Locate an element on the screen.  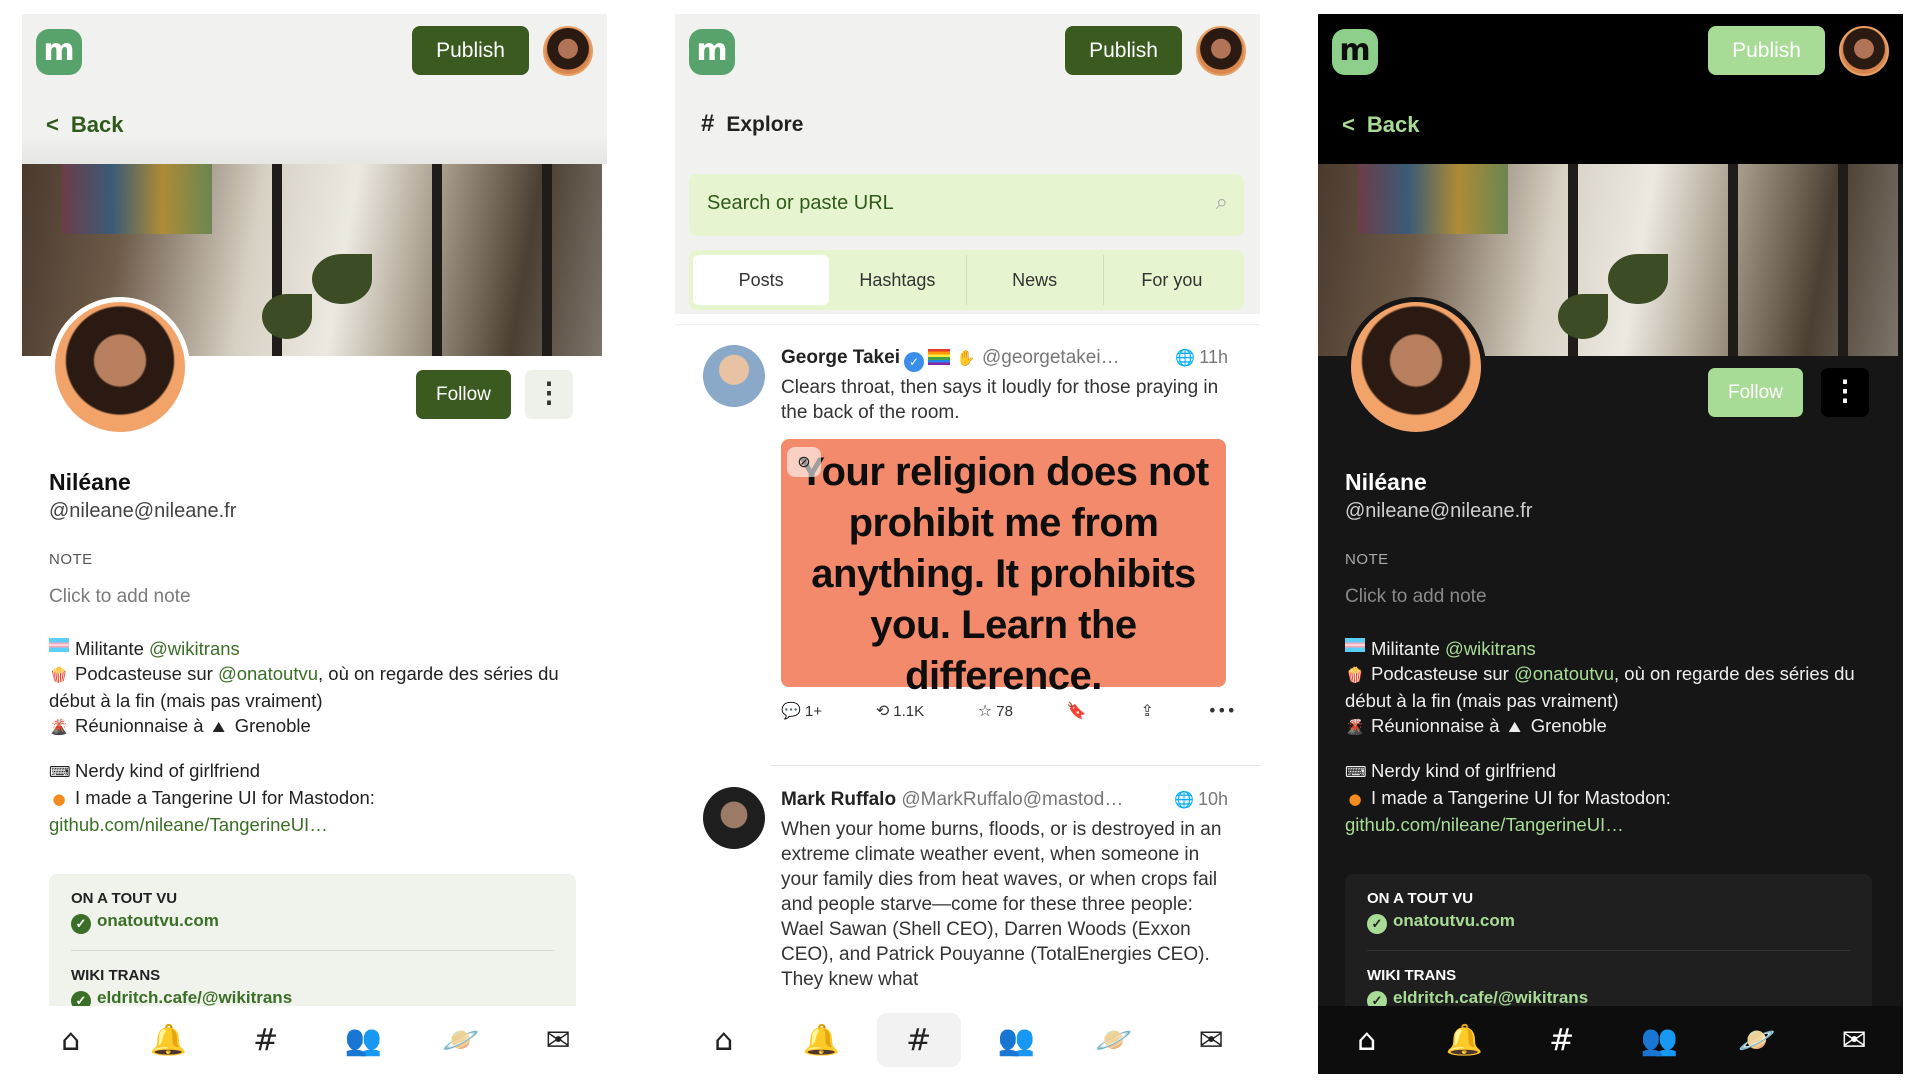
explore-tabs: Posts Hashtags News For you is located at coordinates (966, 280).